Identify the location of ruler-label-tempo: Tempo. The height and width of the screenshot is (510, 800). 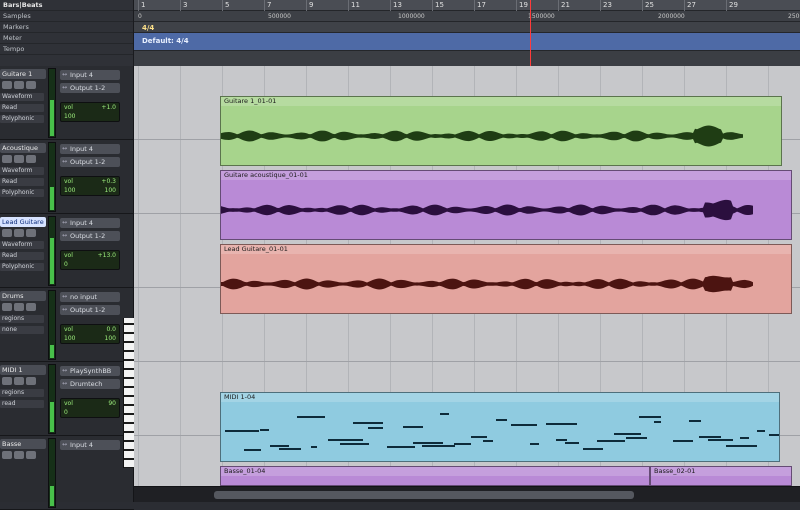
(66, 49).